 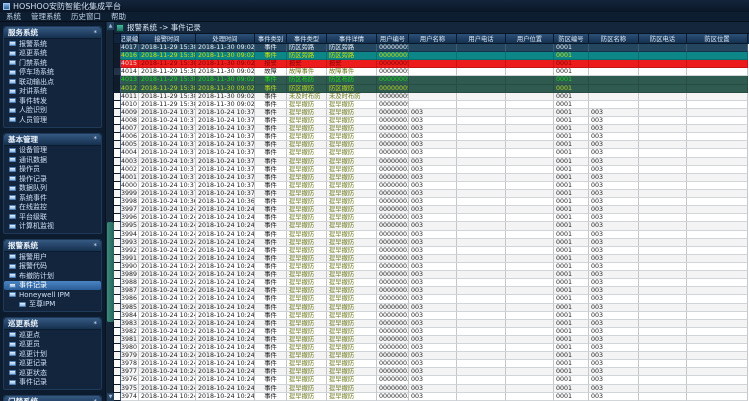 I want to click on sidebar-item-操作记录: 操作记录, so click(x=52, y=179).